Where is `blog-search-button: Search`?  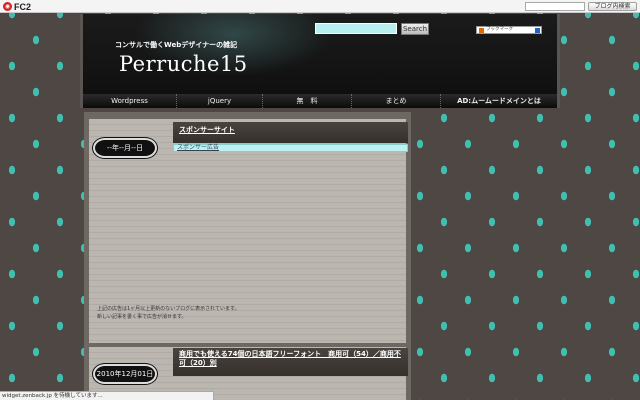 blog-search-button: Search is located at coordinates (415, 29).